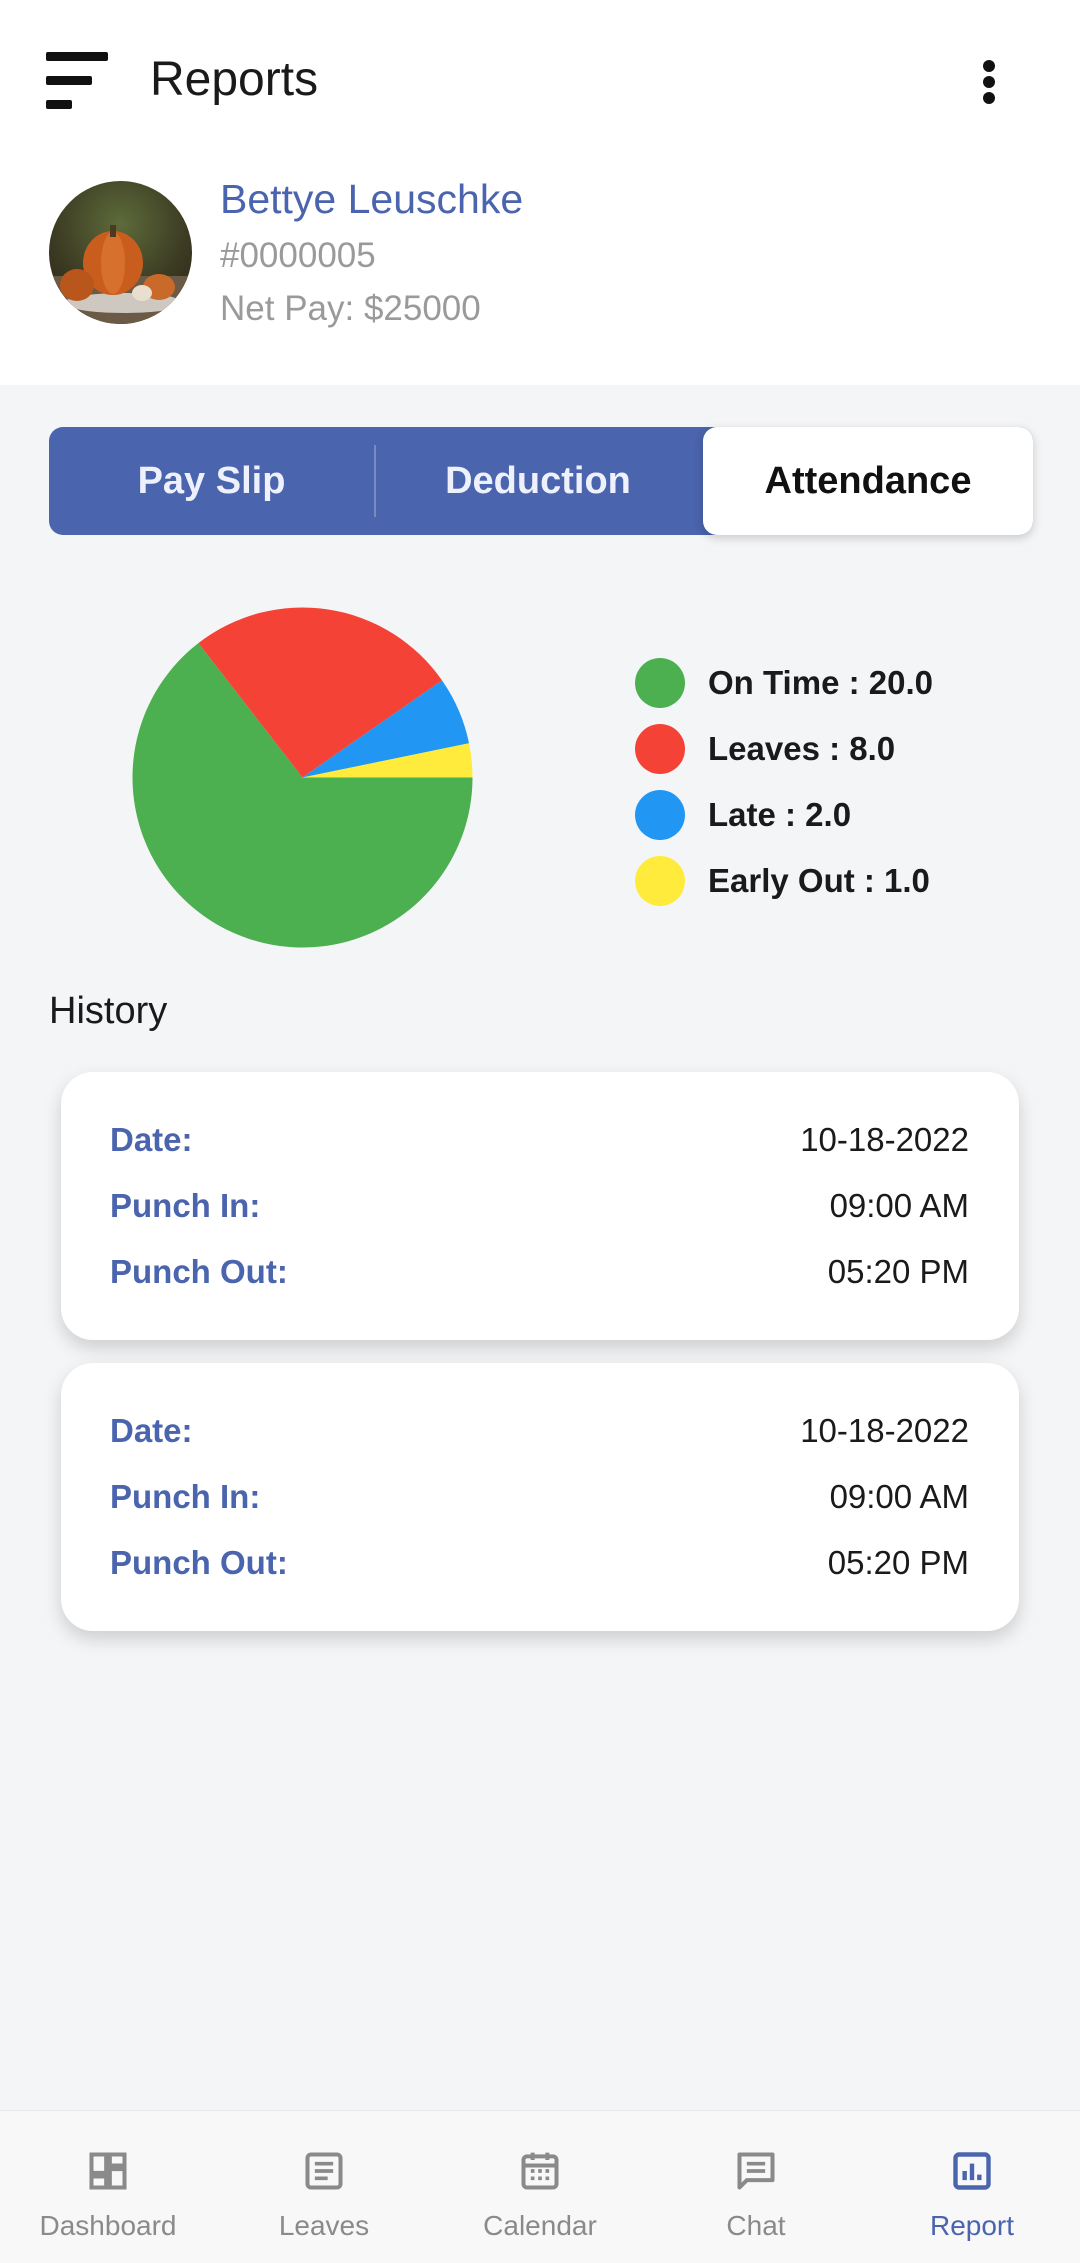 The image size is (1080, 2263). What do you see at coordinates (108, 2171) in the screenshot?
I see `dashboard-icon` at bounding box center [108, 2171].